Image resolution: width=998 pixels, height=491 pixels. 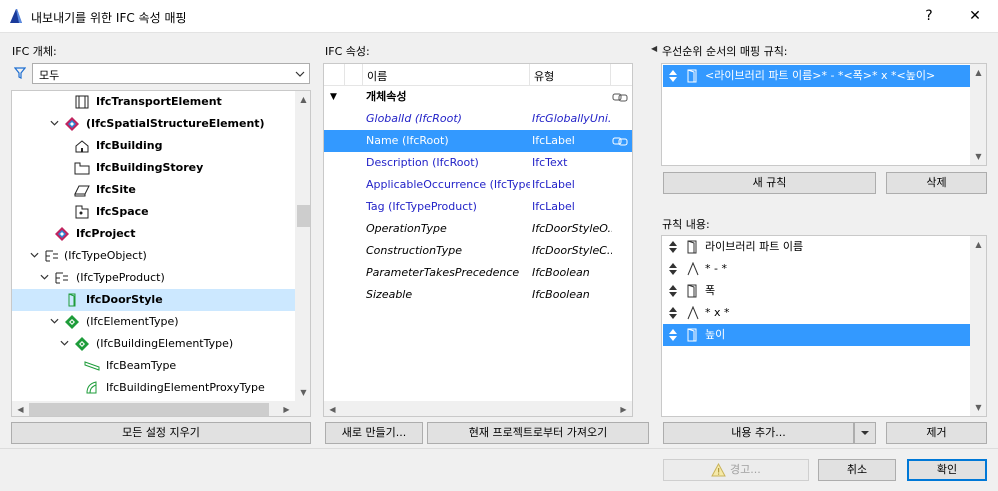 What do you see at coordinates (478, 207) in the screenshot?
I see `property-row: Tag (IfcTypeProduct) IfcLabel` at bounding box center [478, 207].